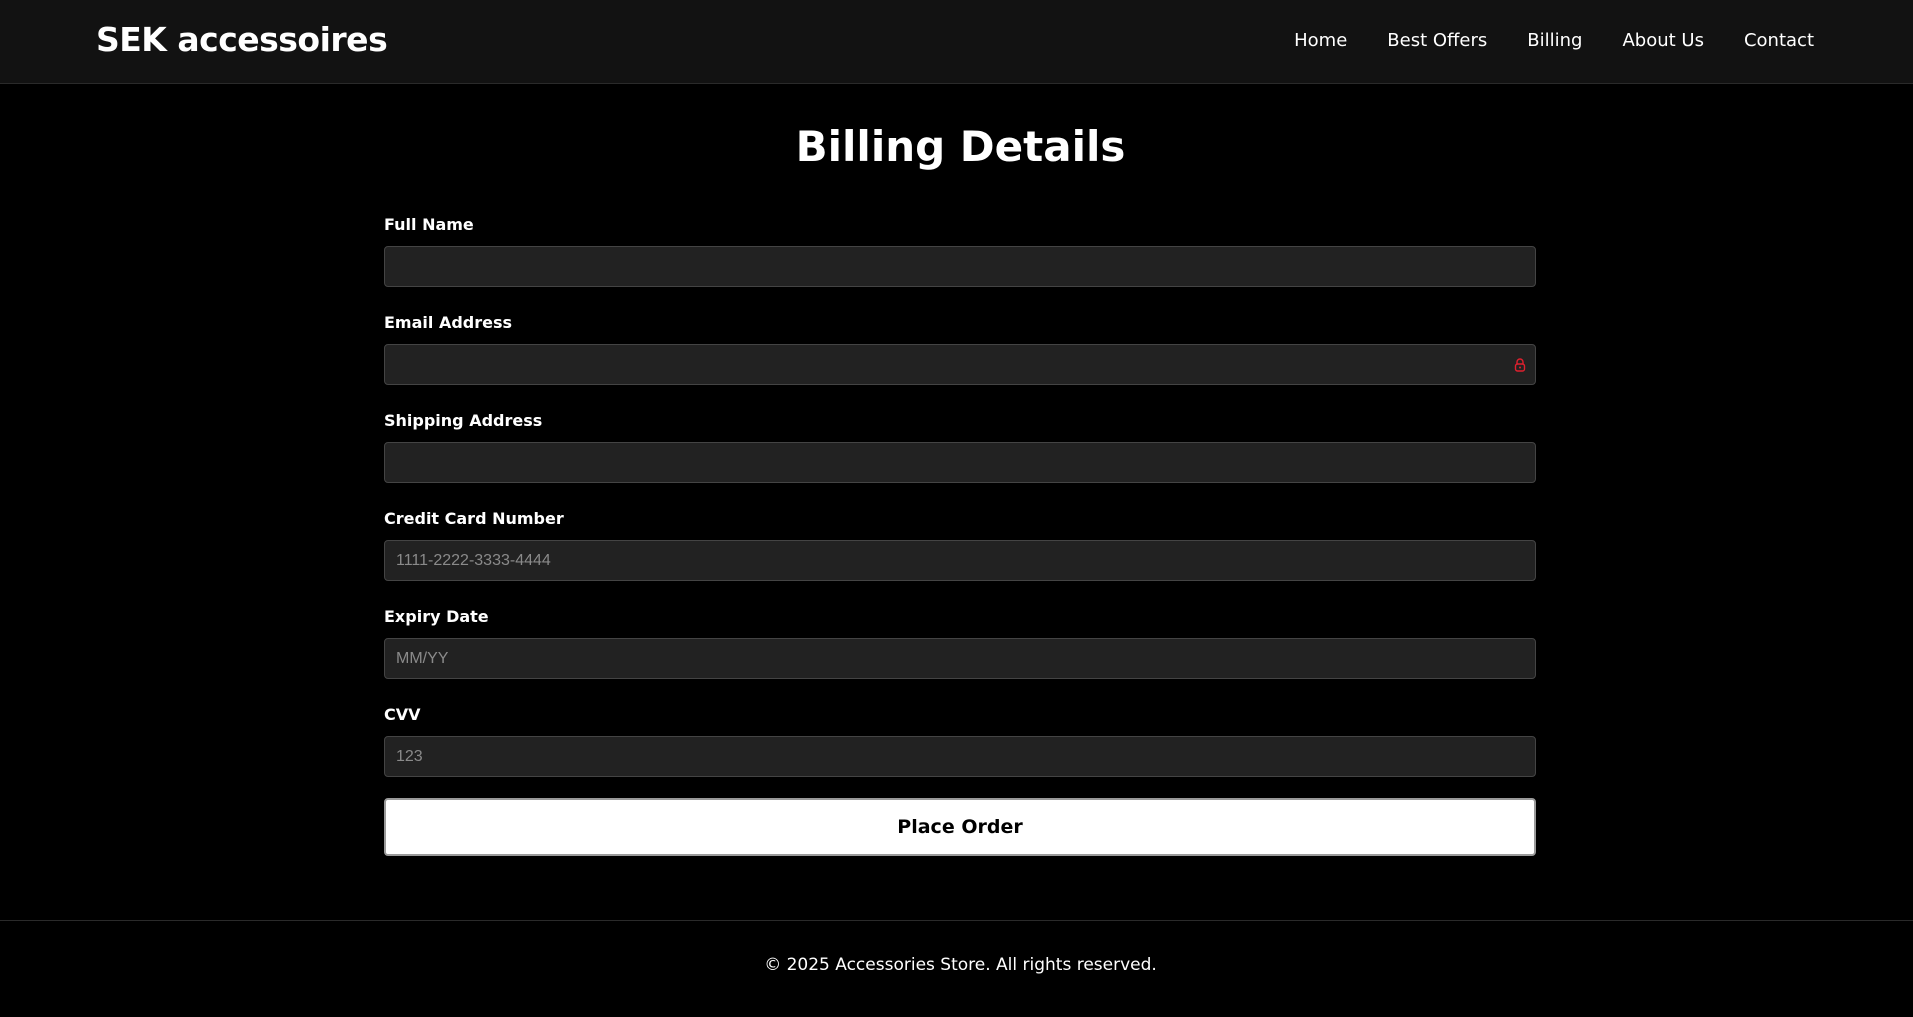  Describe the element at coordinates (960, 462) in the screenshot. I see `shipping-address-input` at that location.